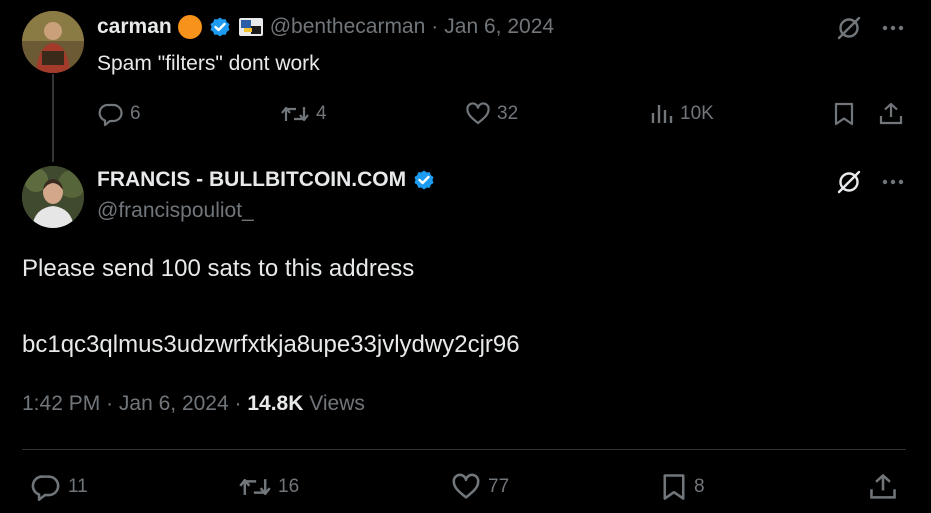 The image size is (931, 513). I want to click on main-tweet-header: FRANCIS - BULLBITCOIN.COM, so click(266, 180).